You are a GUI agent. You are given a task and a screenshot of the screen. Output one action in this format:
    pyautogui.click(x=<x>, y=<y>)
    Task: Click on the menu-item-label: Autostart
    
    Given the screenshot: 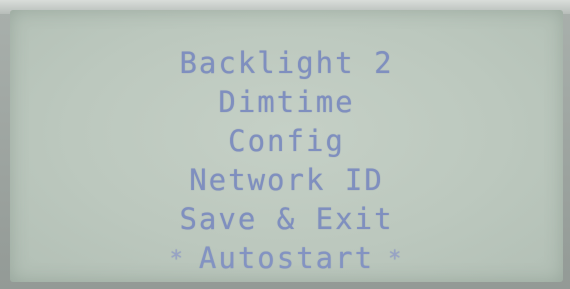 What is the action you would take?
    pyautogui.click(x=286, y=258)
    